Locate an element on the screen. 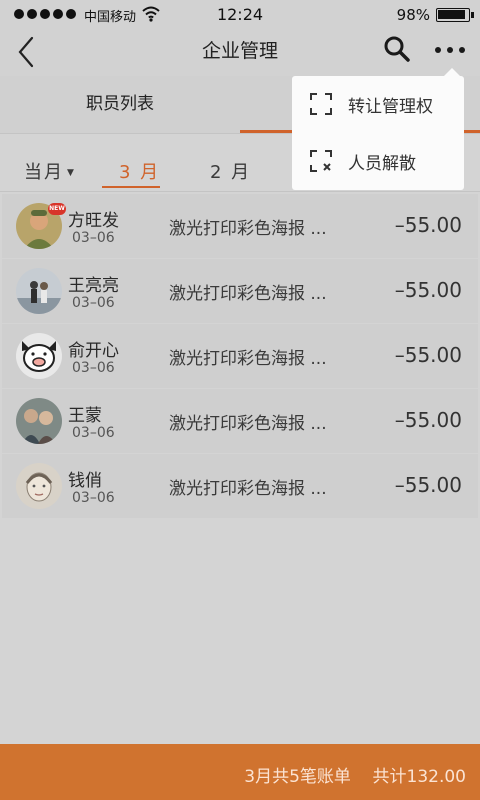 This screenshot has width=480, height=800. avatar-group-photo is located at coordinates (39, 421).